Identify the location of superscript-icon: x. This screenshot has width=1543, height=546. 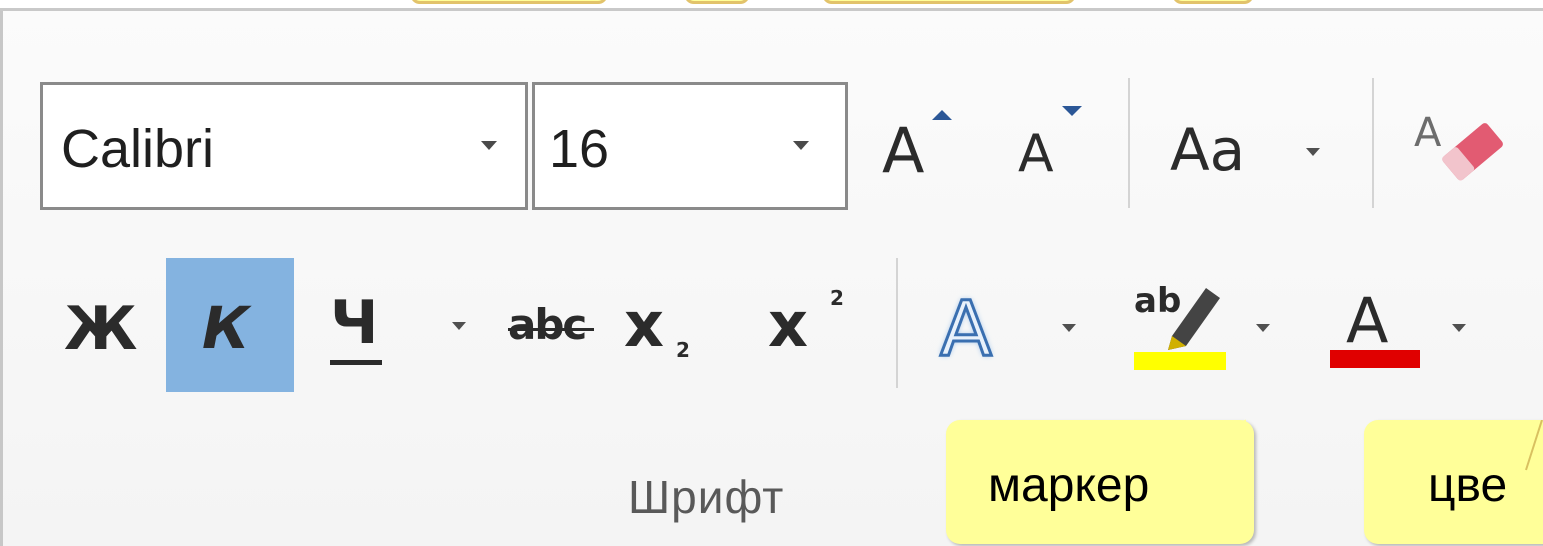
(788, 324).